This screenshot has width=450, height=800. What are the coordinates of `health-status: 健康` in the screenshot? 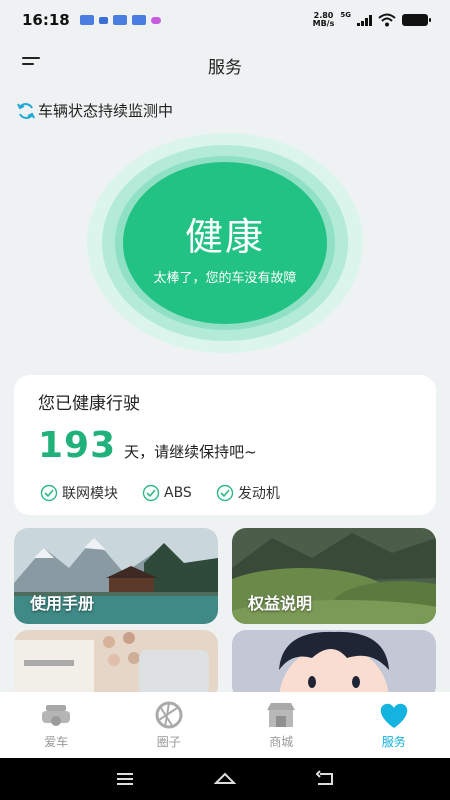 It's located at (224, 237).